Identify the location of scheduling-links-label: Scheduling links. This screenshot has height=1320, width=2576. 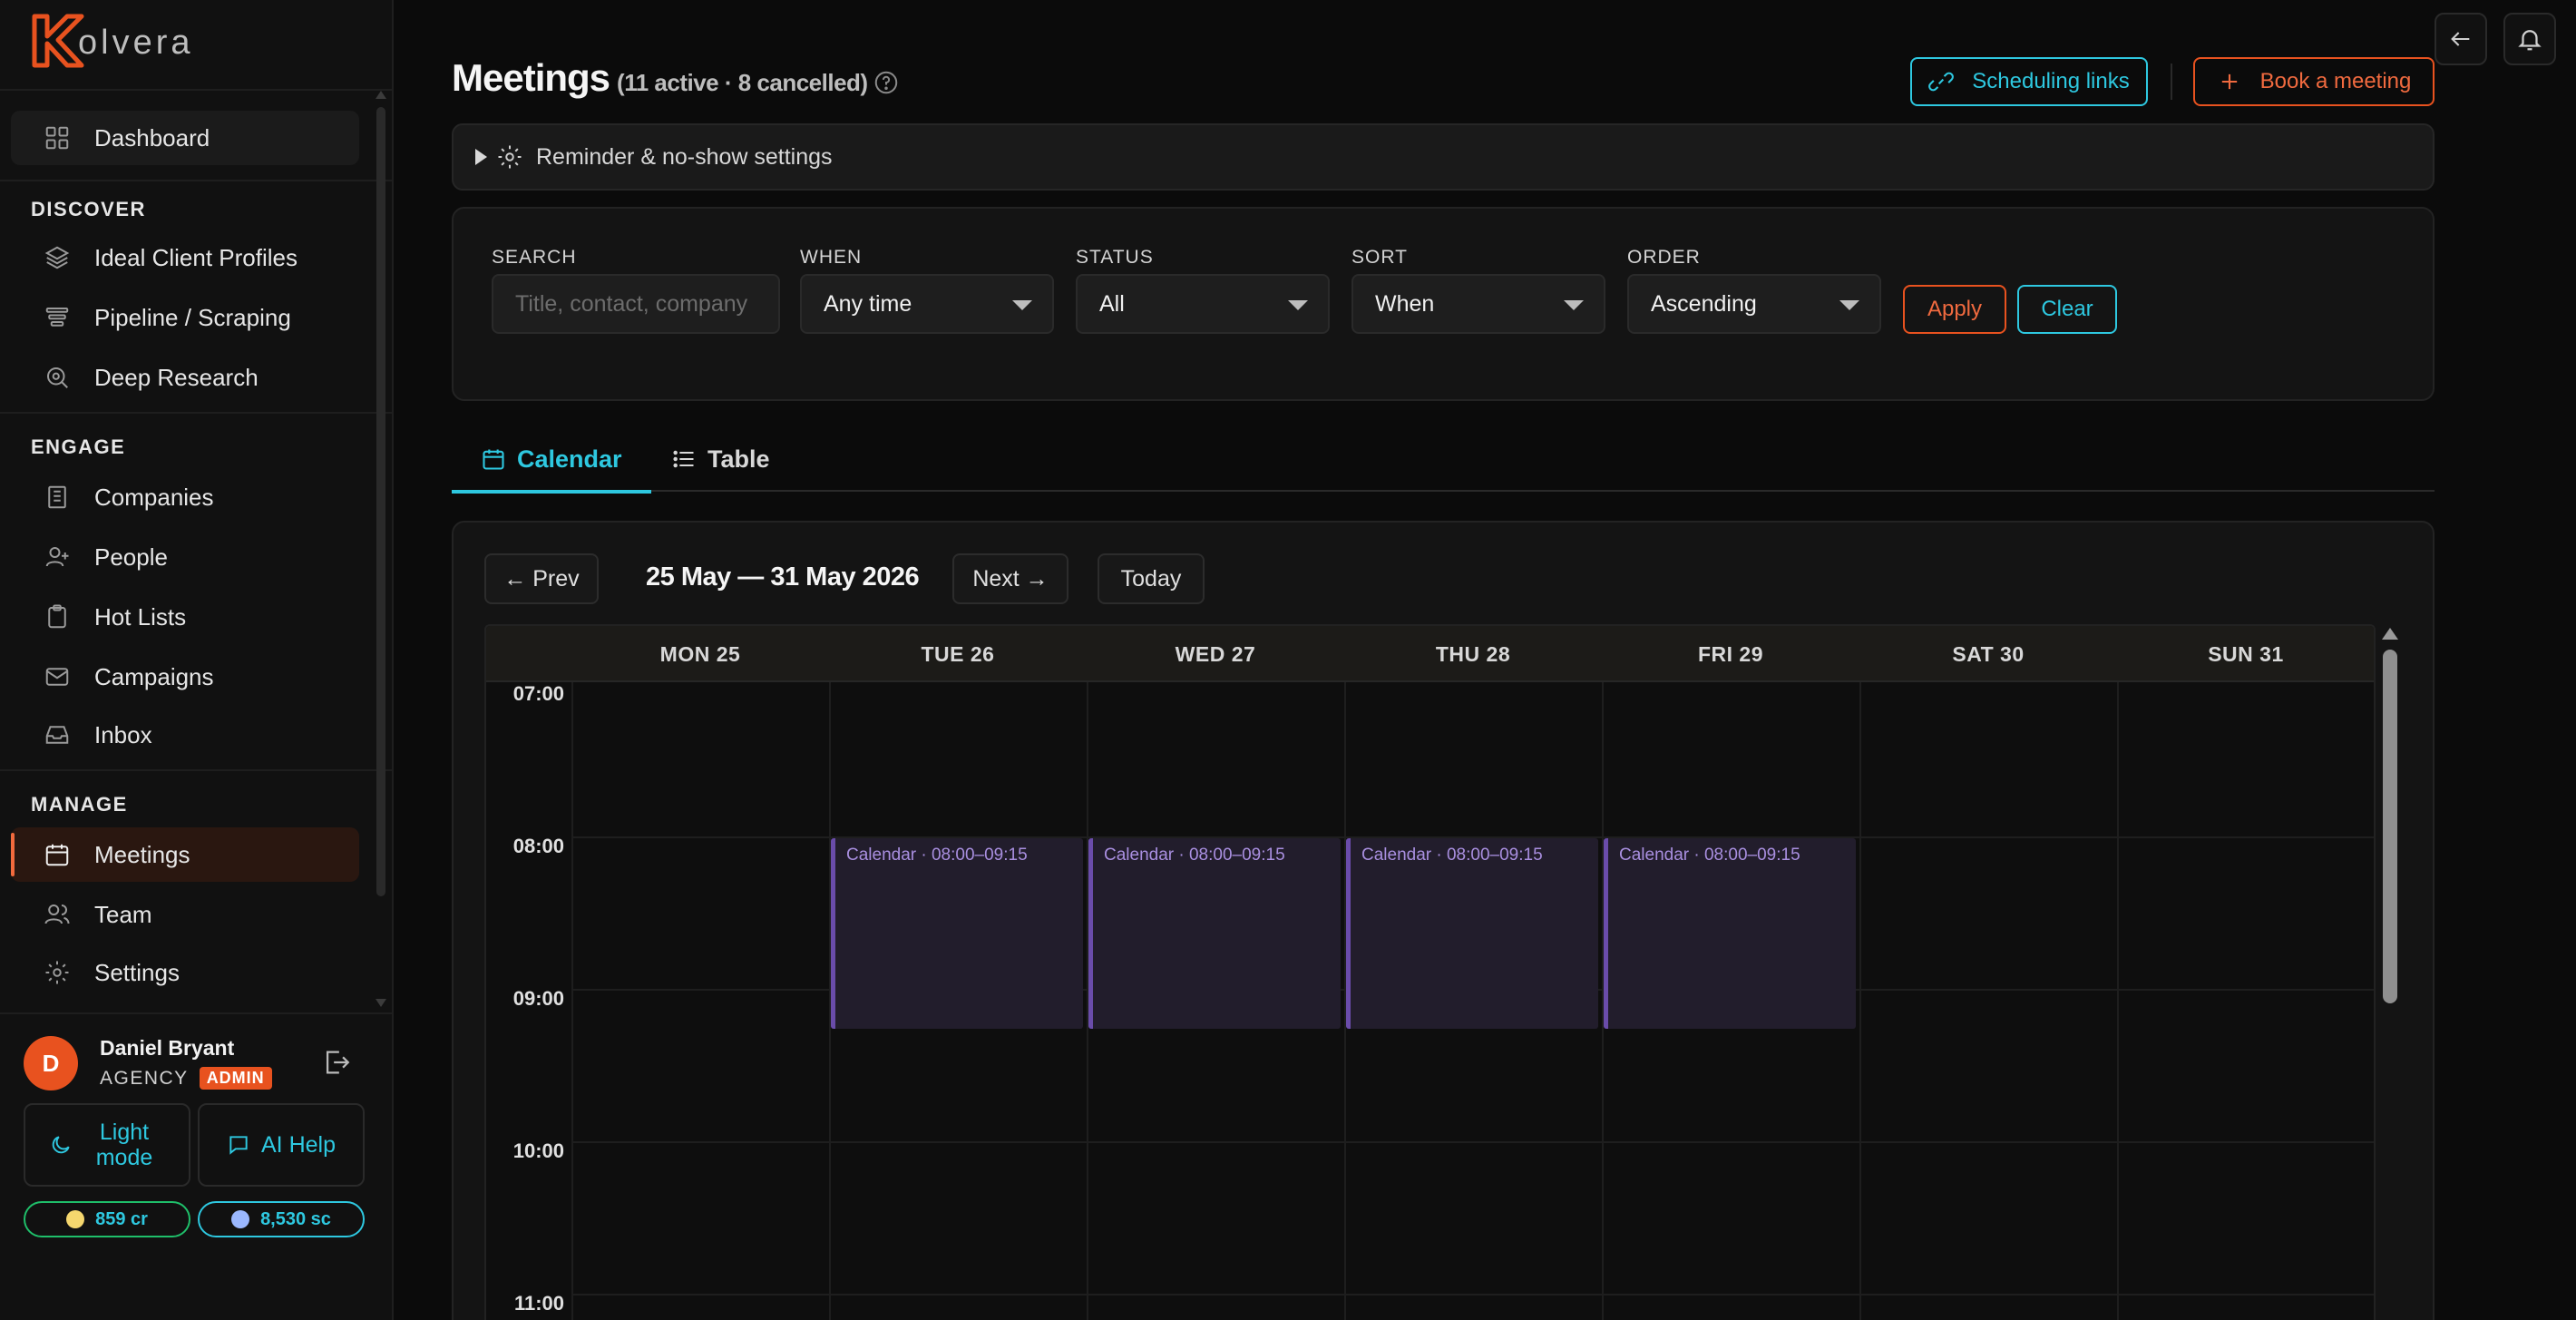
(2051, 81).